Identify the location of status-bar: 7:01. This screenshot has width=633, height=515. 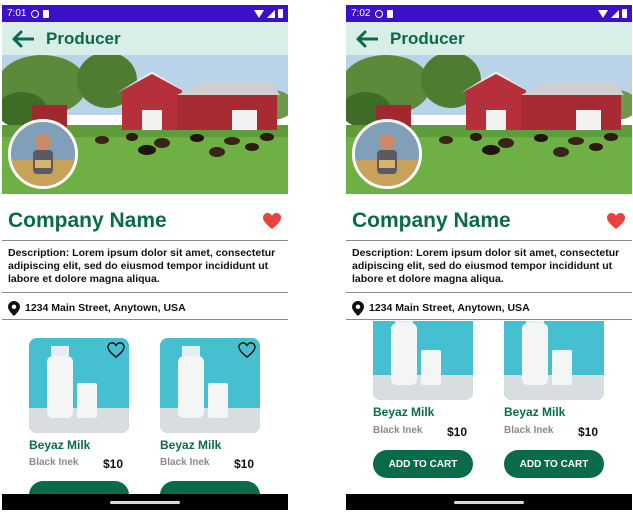
(145, 13).